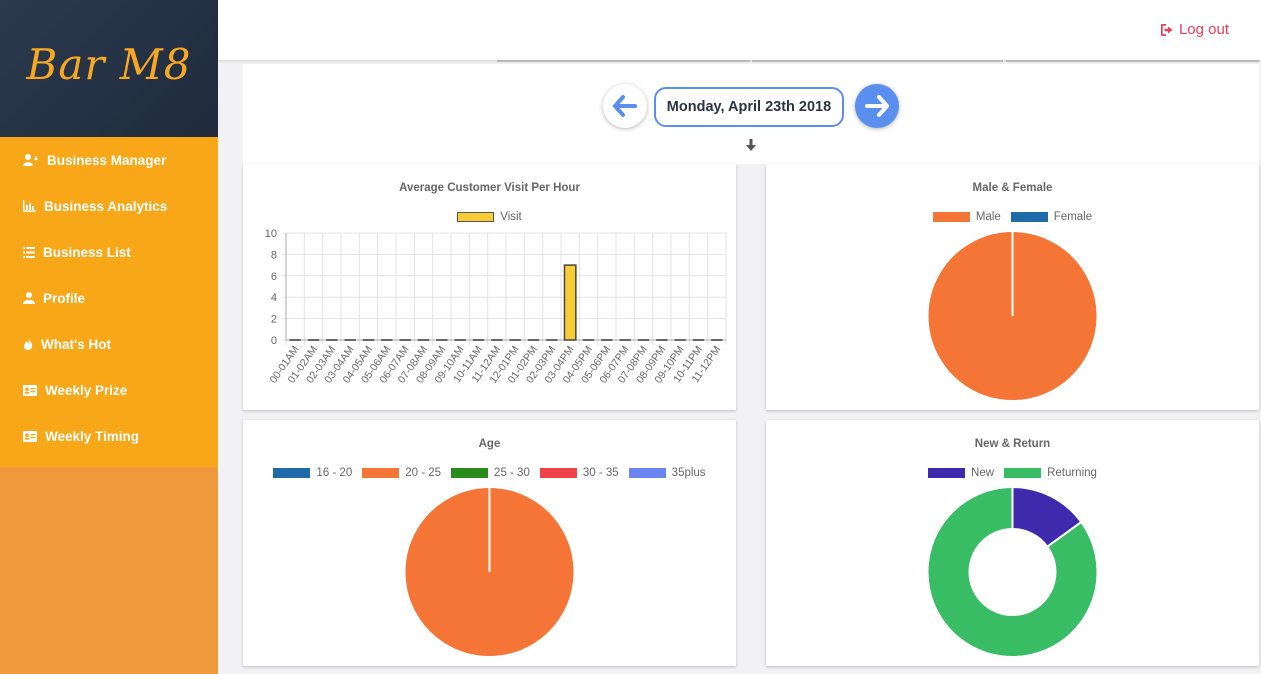  What do you see at coordinates (64, 298) in the screenshot?
I see `sidebar-item-label: Profile` at bounding box center [64, 298].